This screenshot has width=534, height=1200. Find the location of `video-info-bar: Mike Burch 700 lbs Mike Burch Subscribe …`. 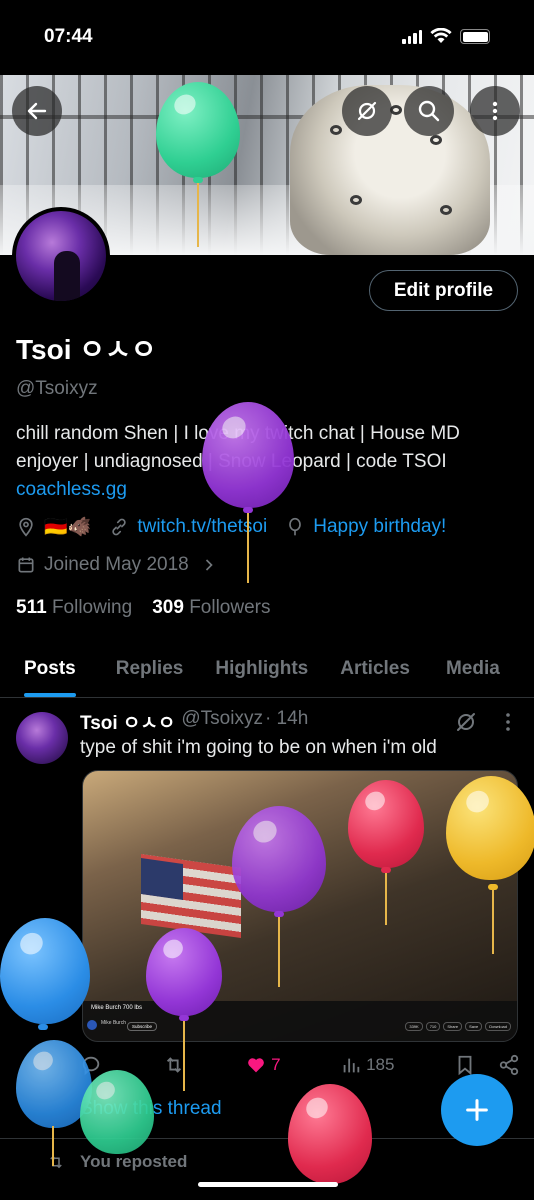

video-info-bar: Mike Burch 700 lbs Mike Burch Subscribe … is located at coordinates (300, 1021).